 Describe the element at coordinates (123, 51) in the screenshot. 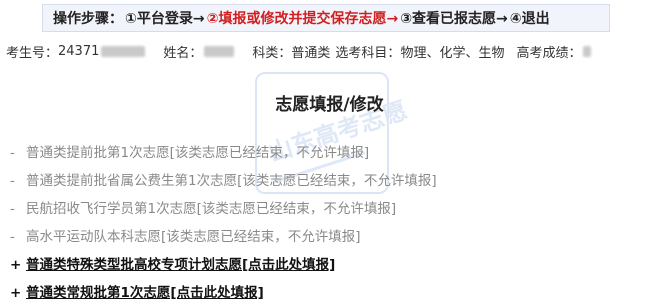

I see `exam-no-redacted` at that location.